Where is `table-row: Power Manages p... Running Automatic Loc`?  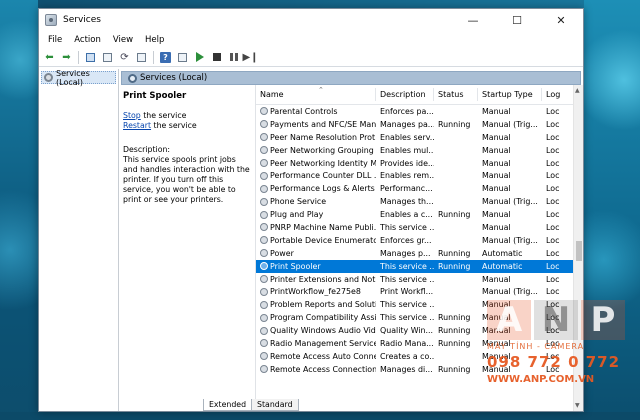 table-row: Power Manages p... Running Automatic Loc is located at coordinates (419, 253).